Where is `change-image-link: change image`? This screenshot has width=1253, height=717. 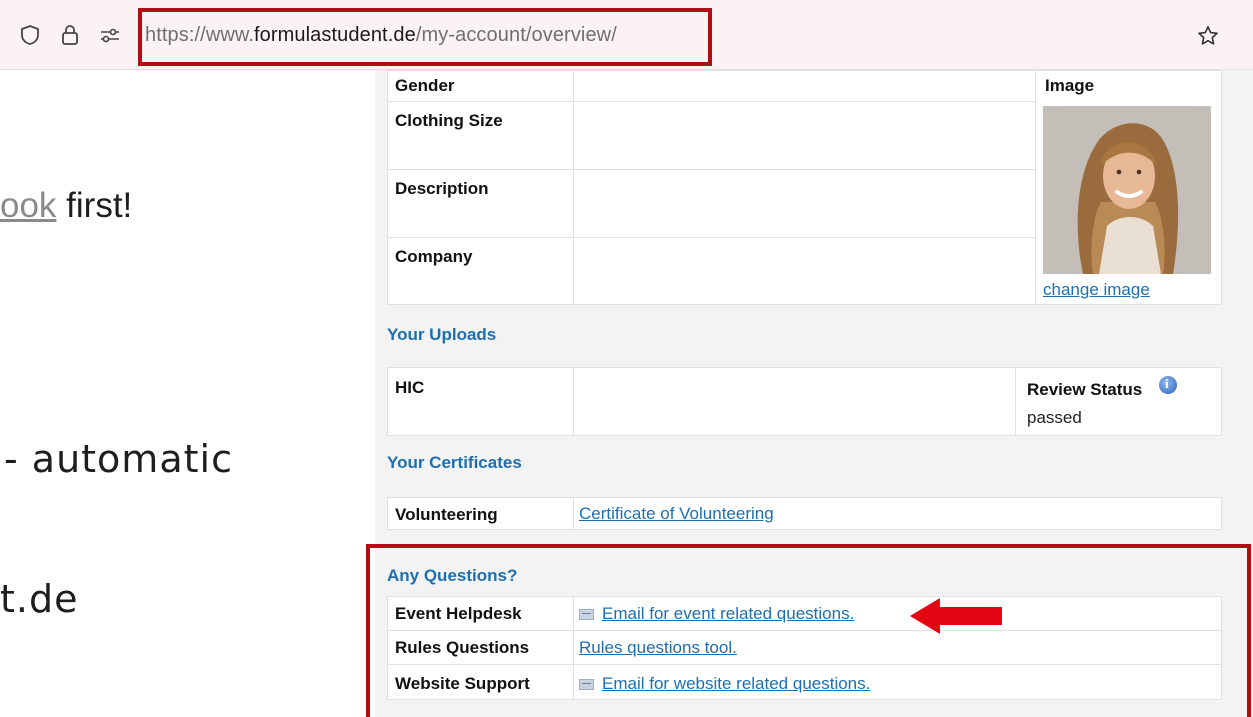 change-image-link: change image is located at coordinates (1096, 290).